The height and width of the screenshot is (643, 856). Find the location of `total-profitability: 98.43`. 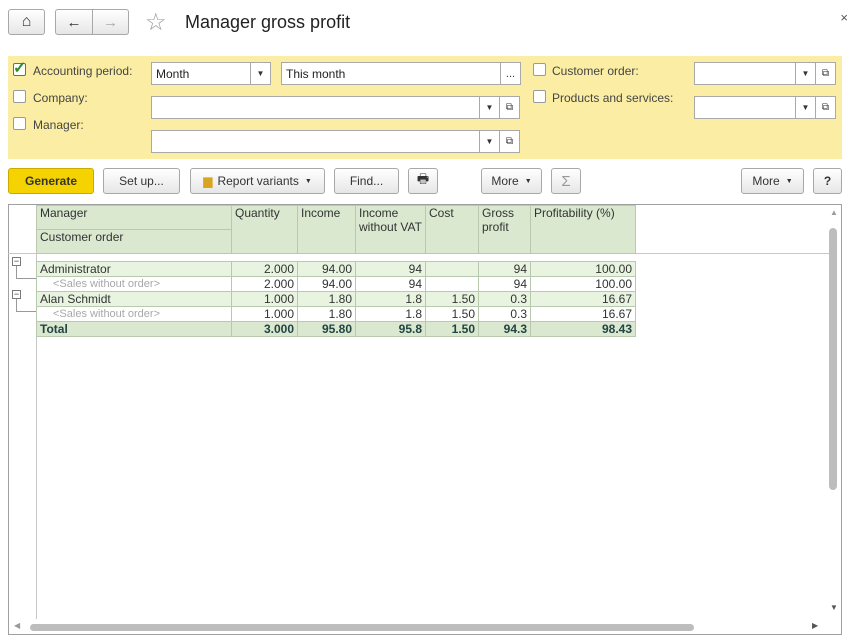

total-profitability: 98.43 is located at coordinates (583, 329).